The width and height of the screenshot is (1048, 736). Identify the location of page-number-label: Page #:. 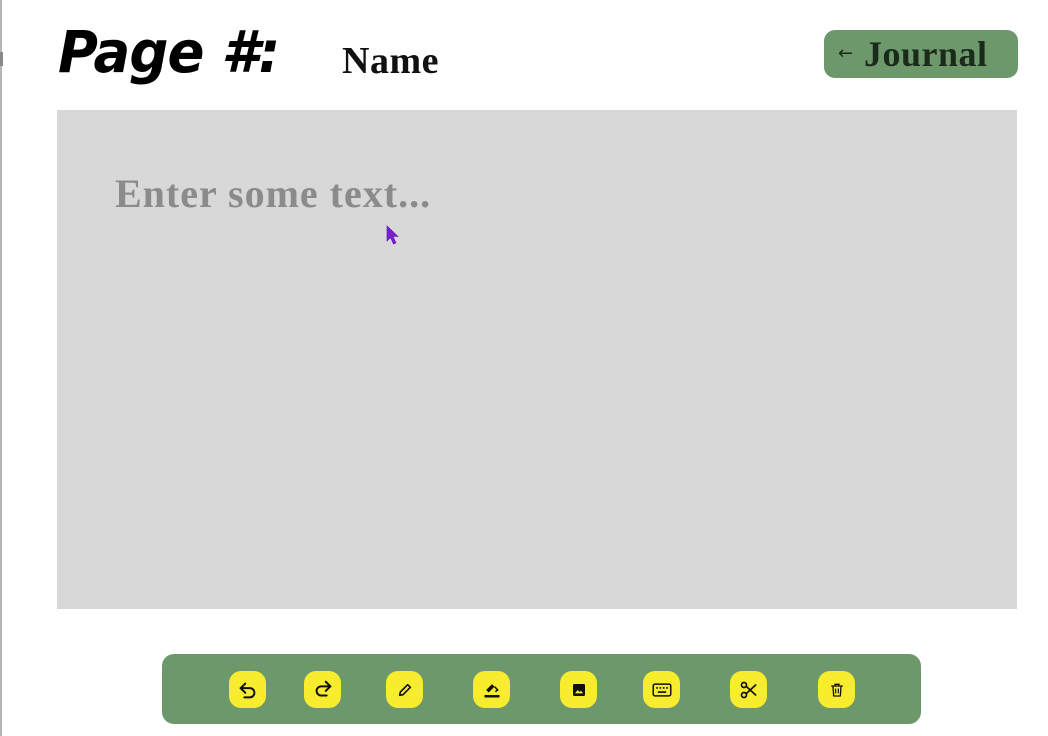
(169, 52).